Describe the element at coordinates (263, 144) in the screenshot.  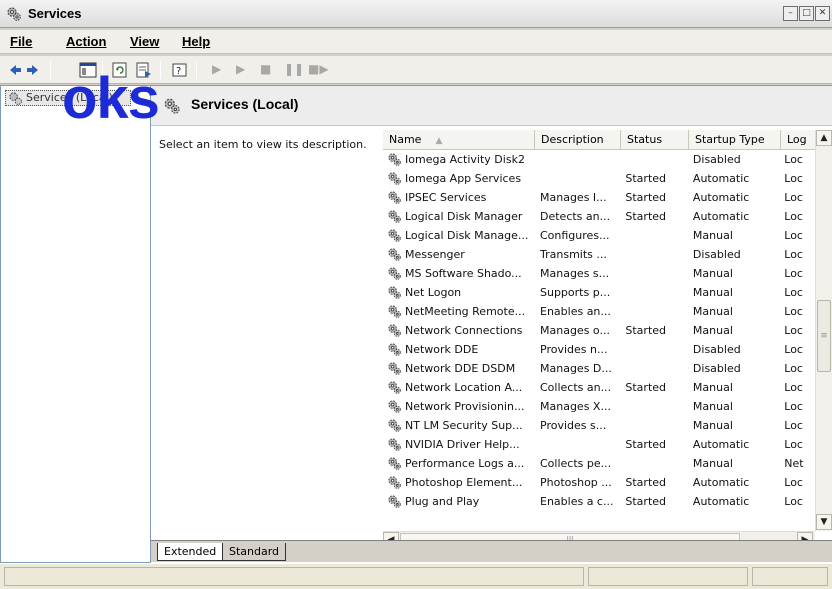
I see `description-text: Select an item to view its description.` at that location.